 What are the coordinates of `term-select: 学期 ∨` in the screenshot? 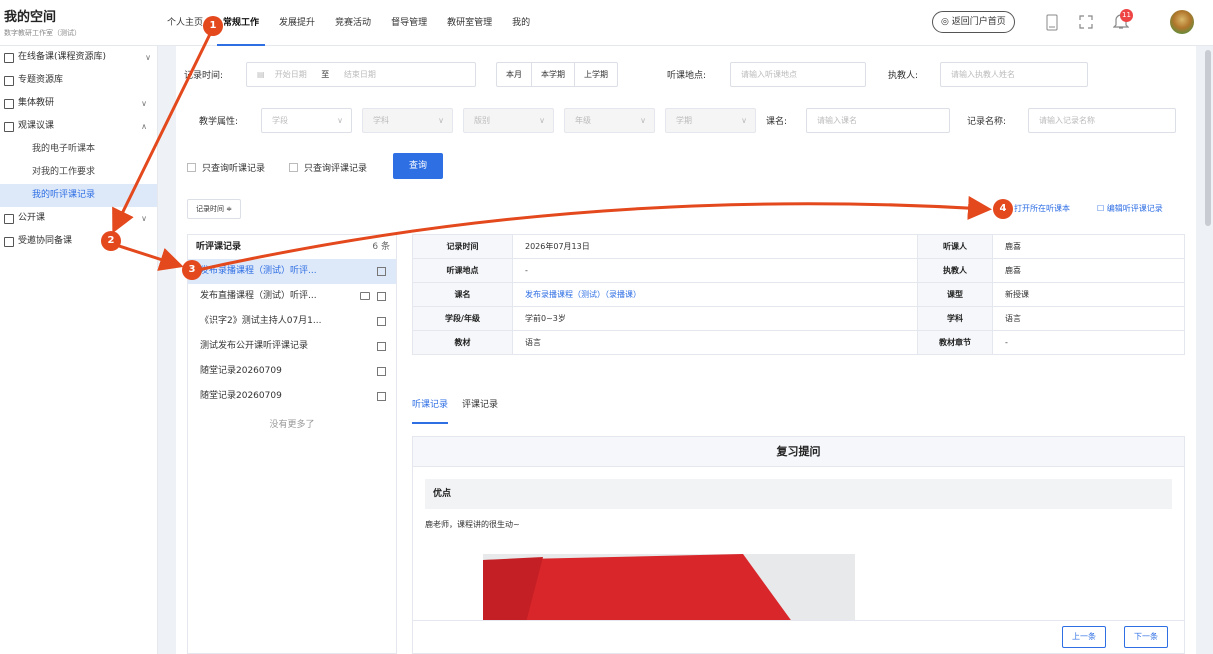 It's located at (710, 120).